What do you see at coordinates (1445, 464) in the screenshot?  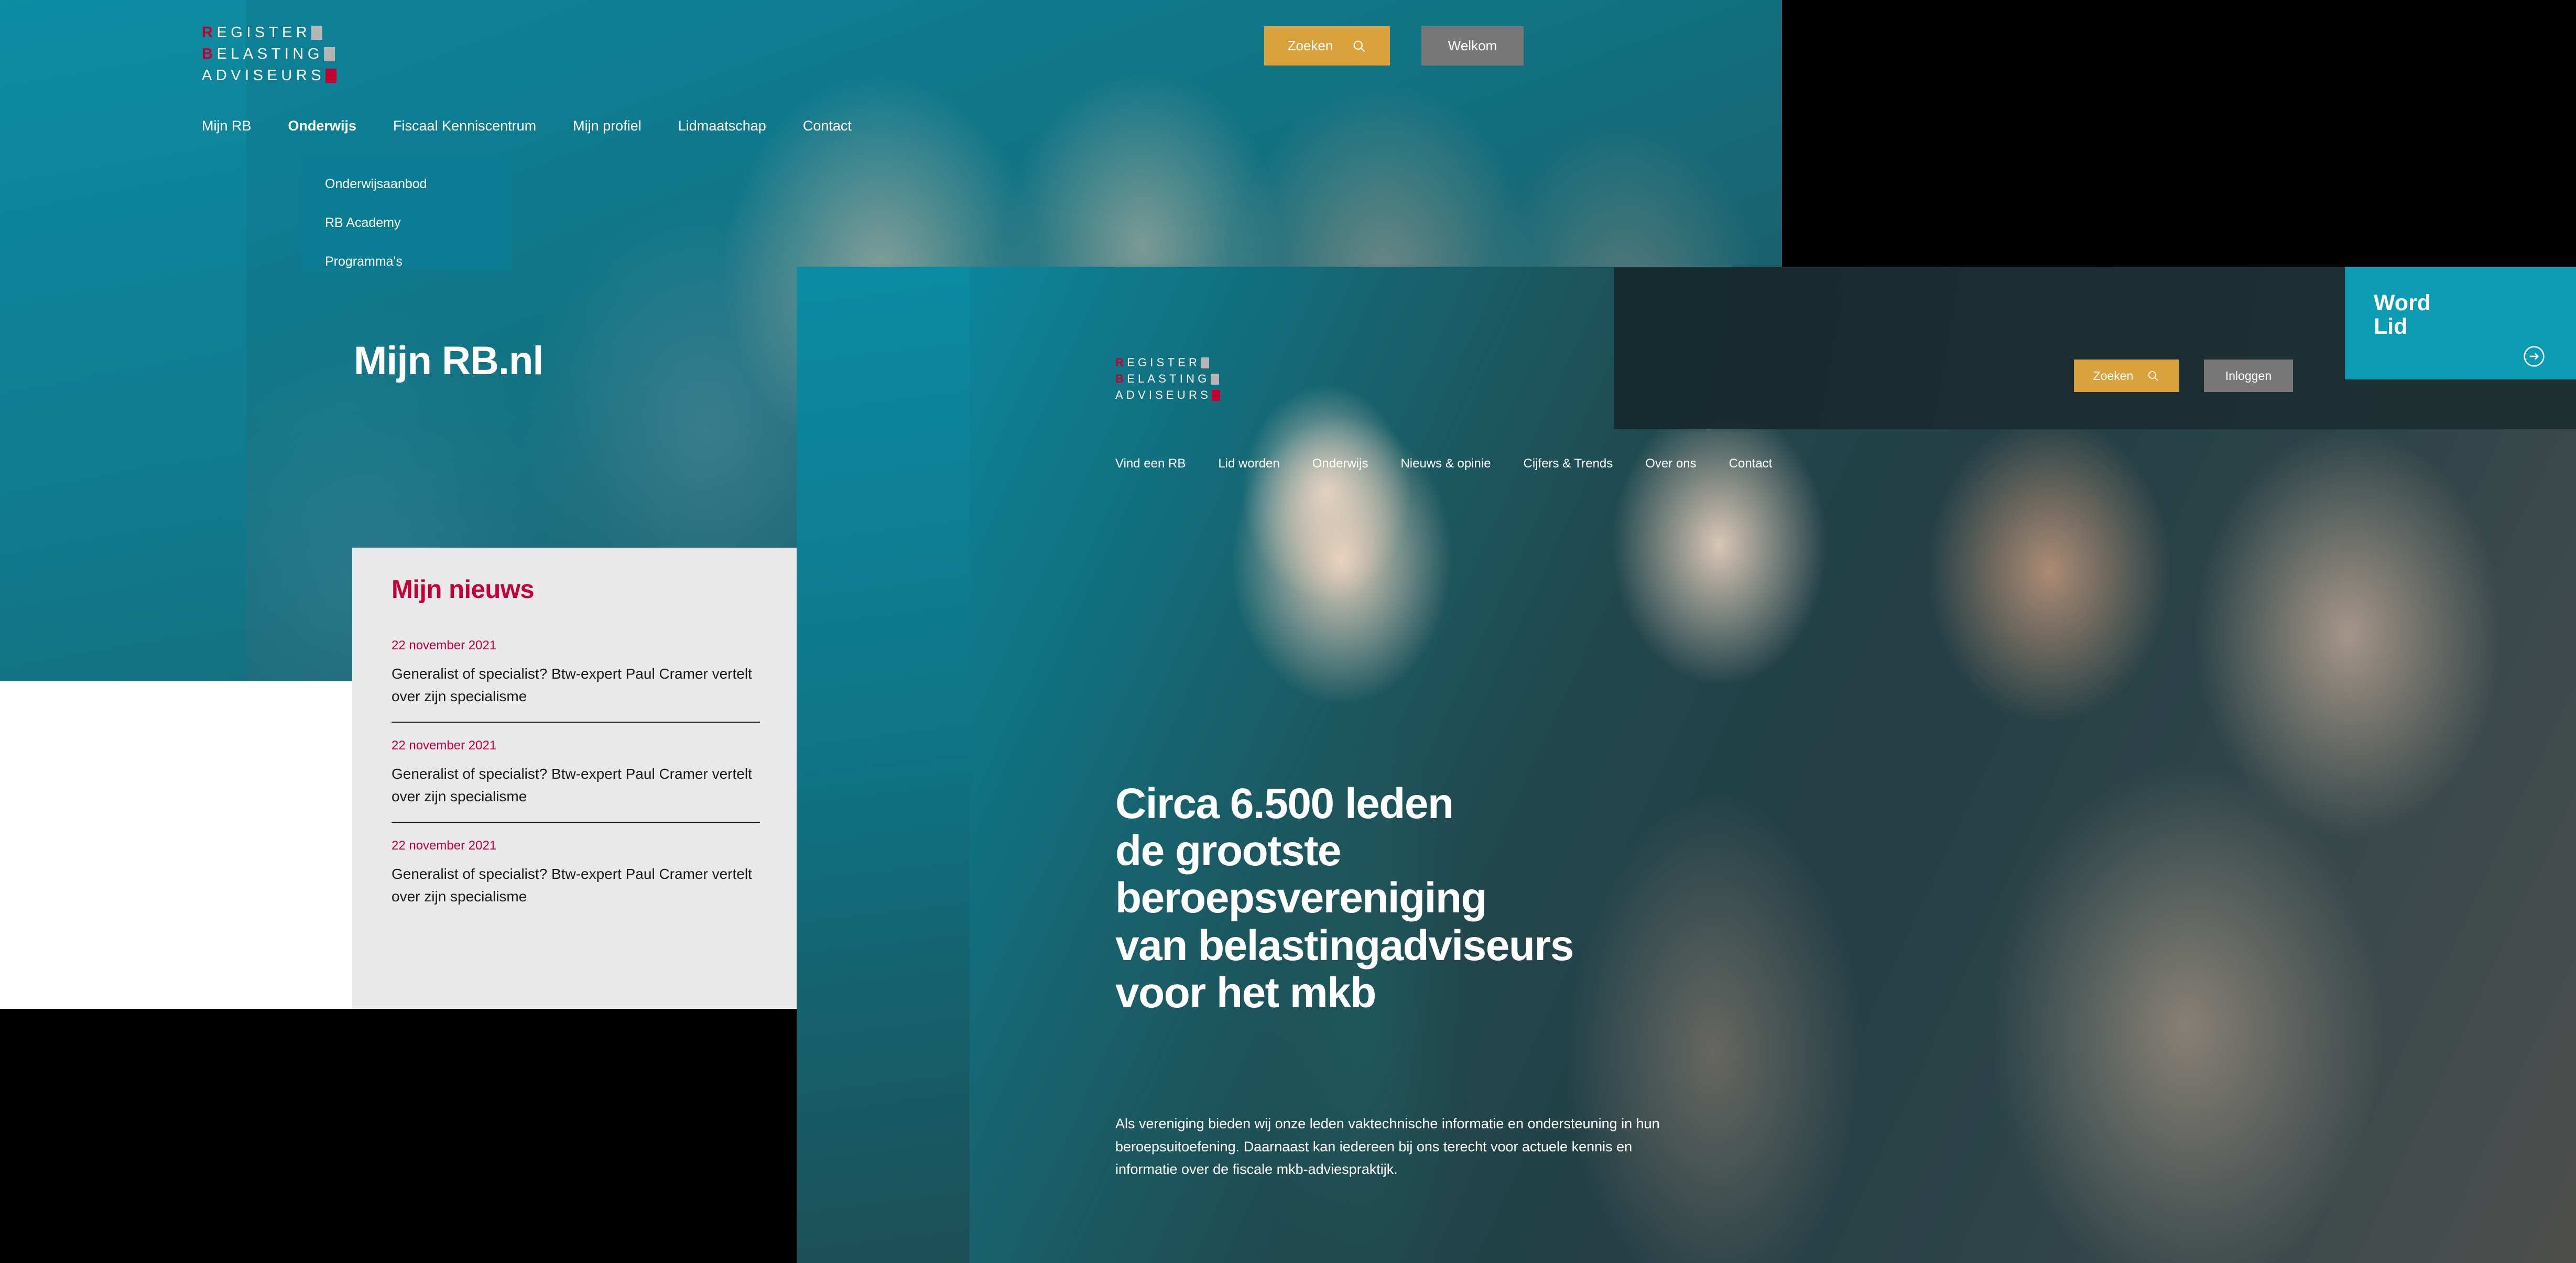 I see `nav-item-nieuws-opinie: Nieuws & opinie` at bounding box center [1445, 464].